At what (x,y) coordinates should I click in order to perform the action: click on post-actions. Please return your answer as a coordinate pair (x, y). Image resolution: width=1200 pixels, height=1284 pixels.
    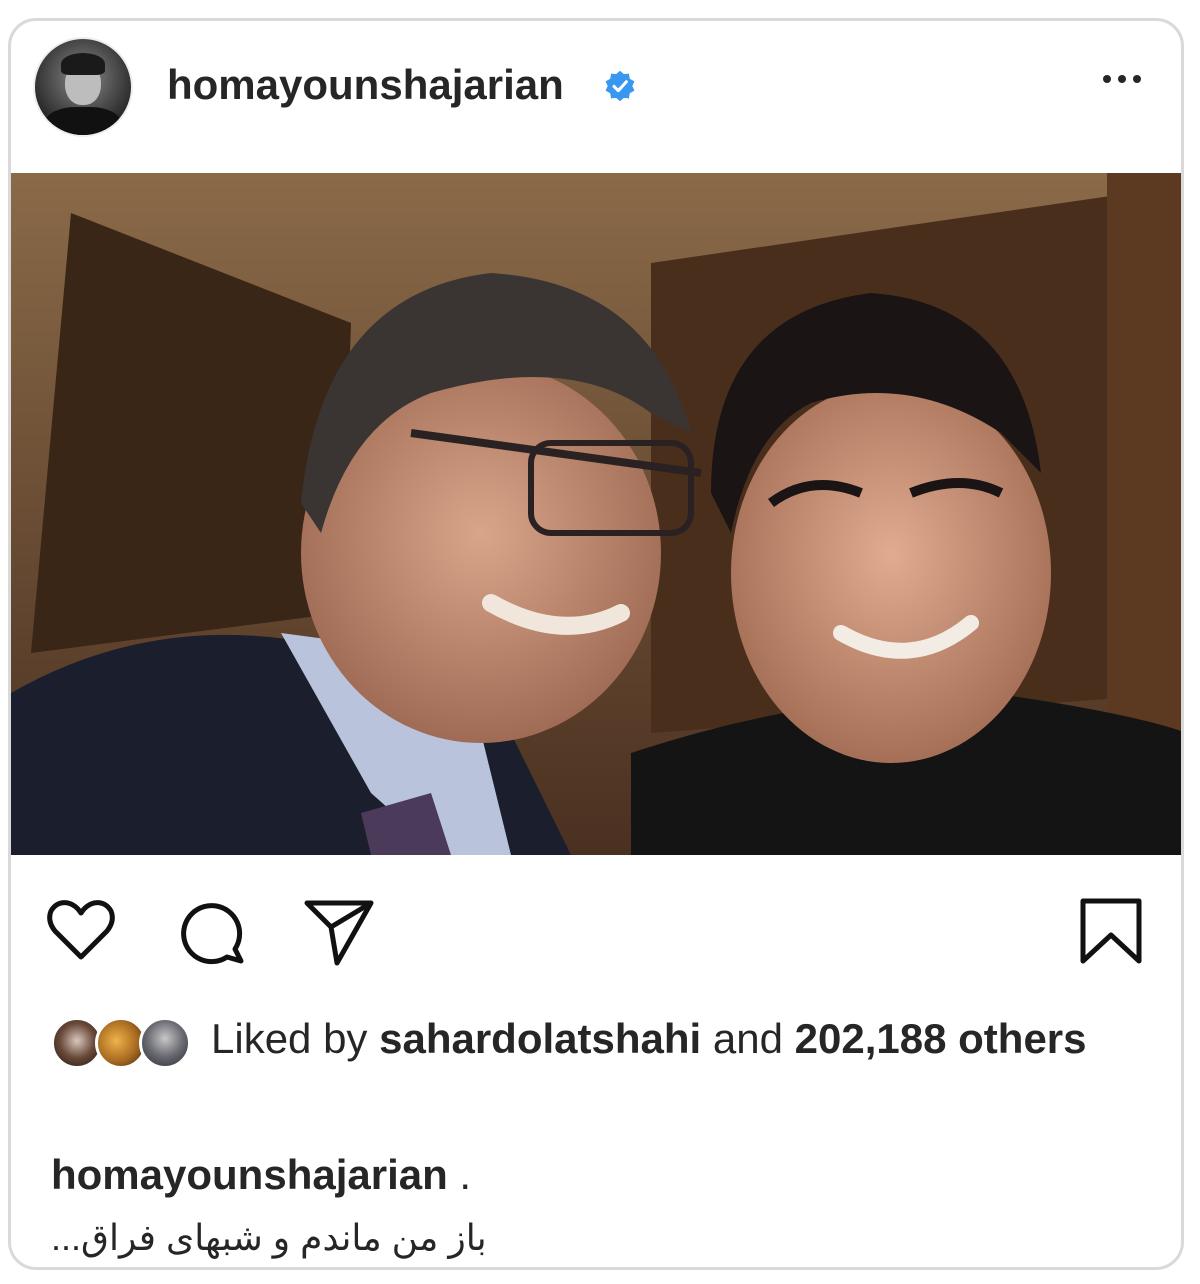
    Looking at the image, I should click on (596, 931).